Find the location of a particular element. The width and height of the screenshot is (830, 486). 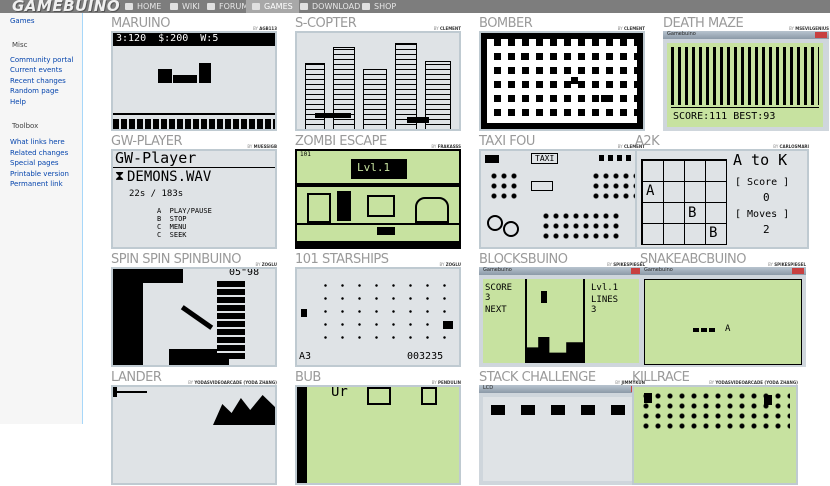

nav-home: HOME is located at coordinates (143, 6).